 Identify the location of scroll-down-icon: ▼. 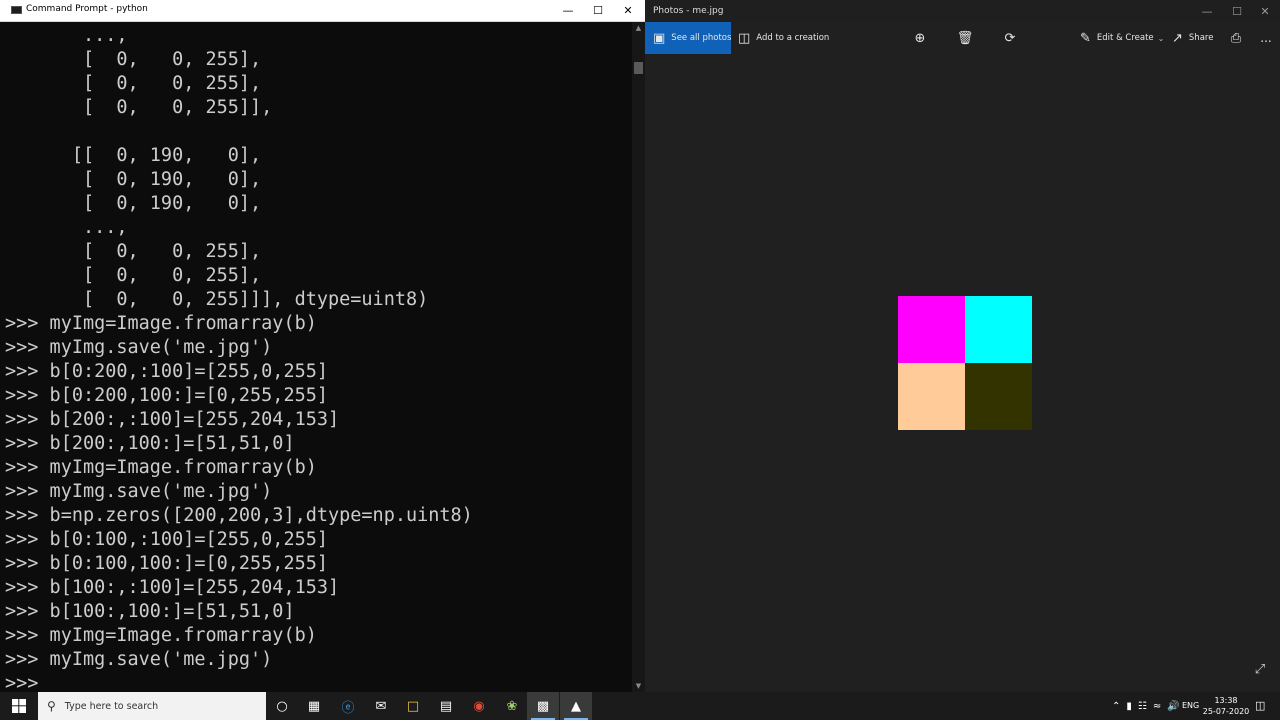
(638, 686).